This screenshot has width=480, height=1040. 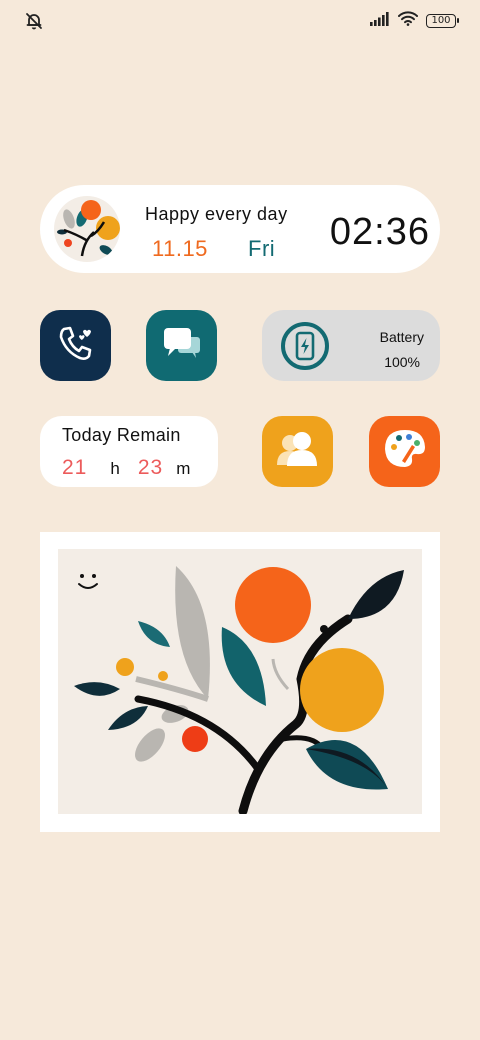 What do you see at coordinates (150, 467) in the screenshot?
I see `remain-minutes: 23` at bounding box center [150, 467].